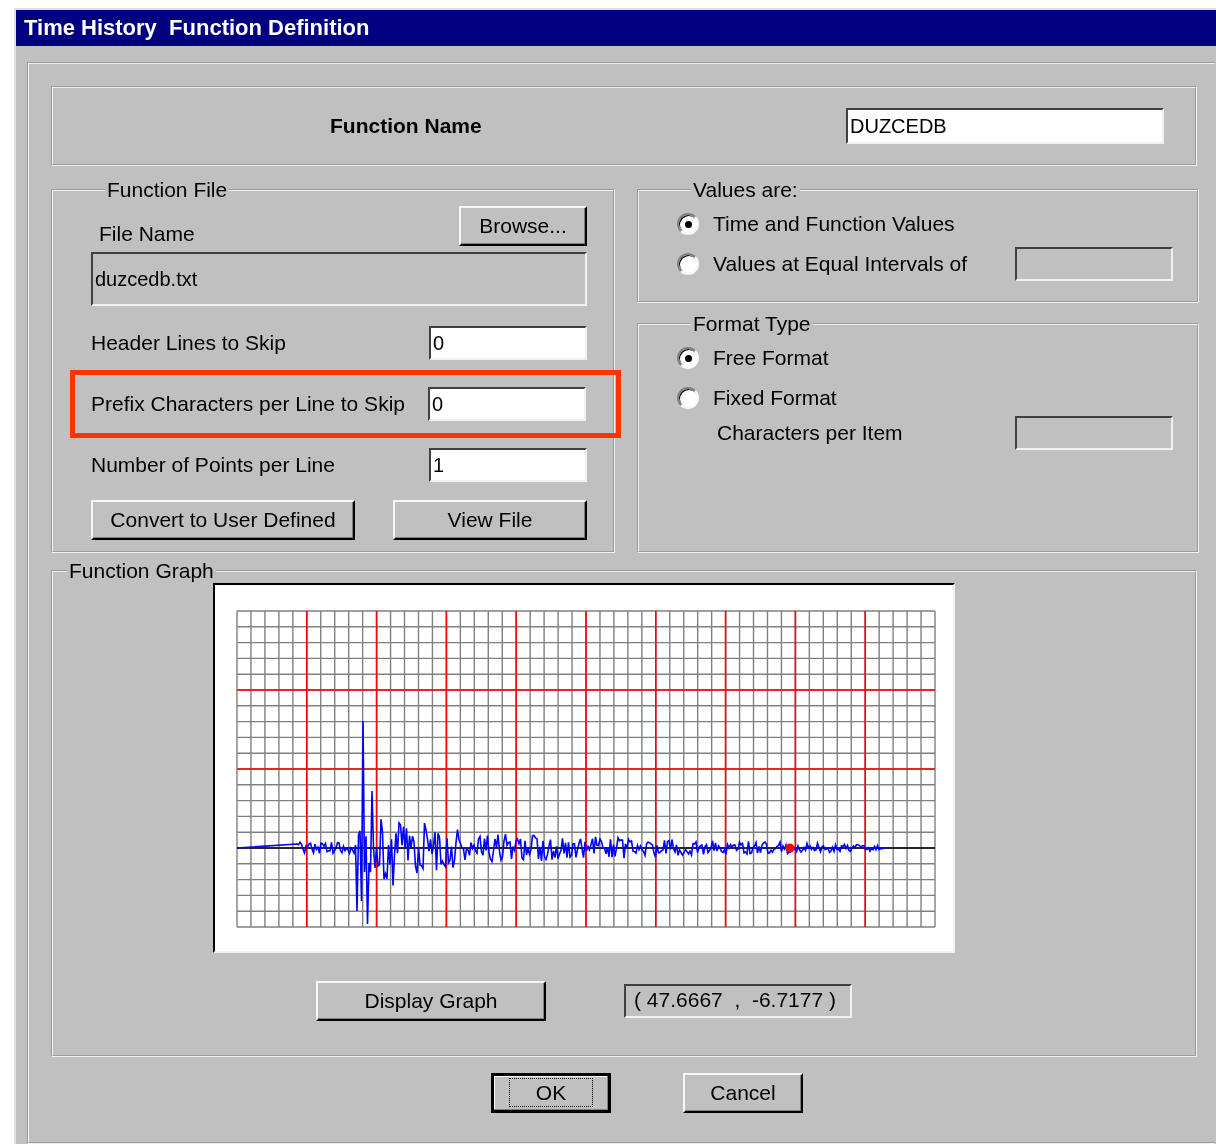 This screenshot has width=1216, height=1146. I want to click on file-name-label: File Name, so click(147, 234).